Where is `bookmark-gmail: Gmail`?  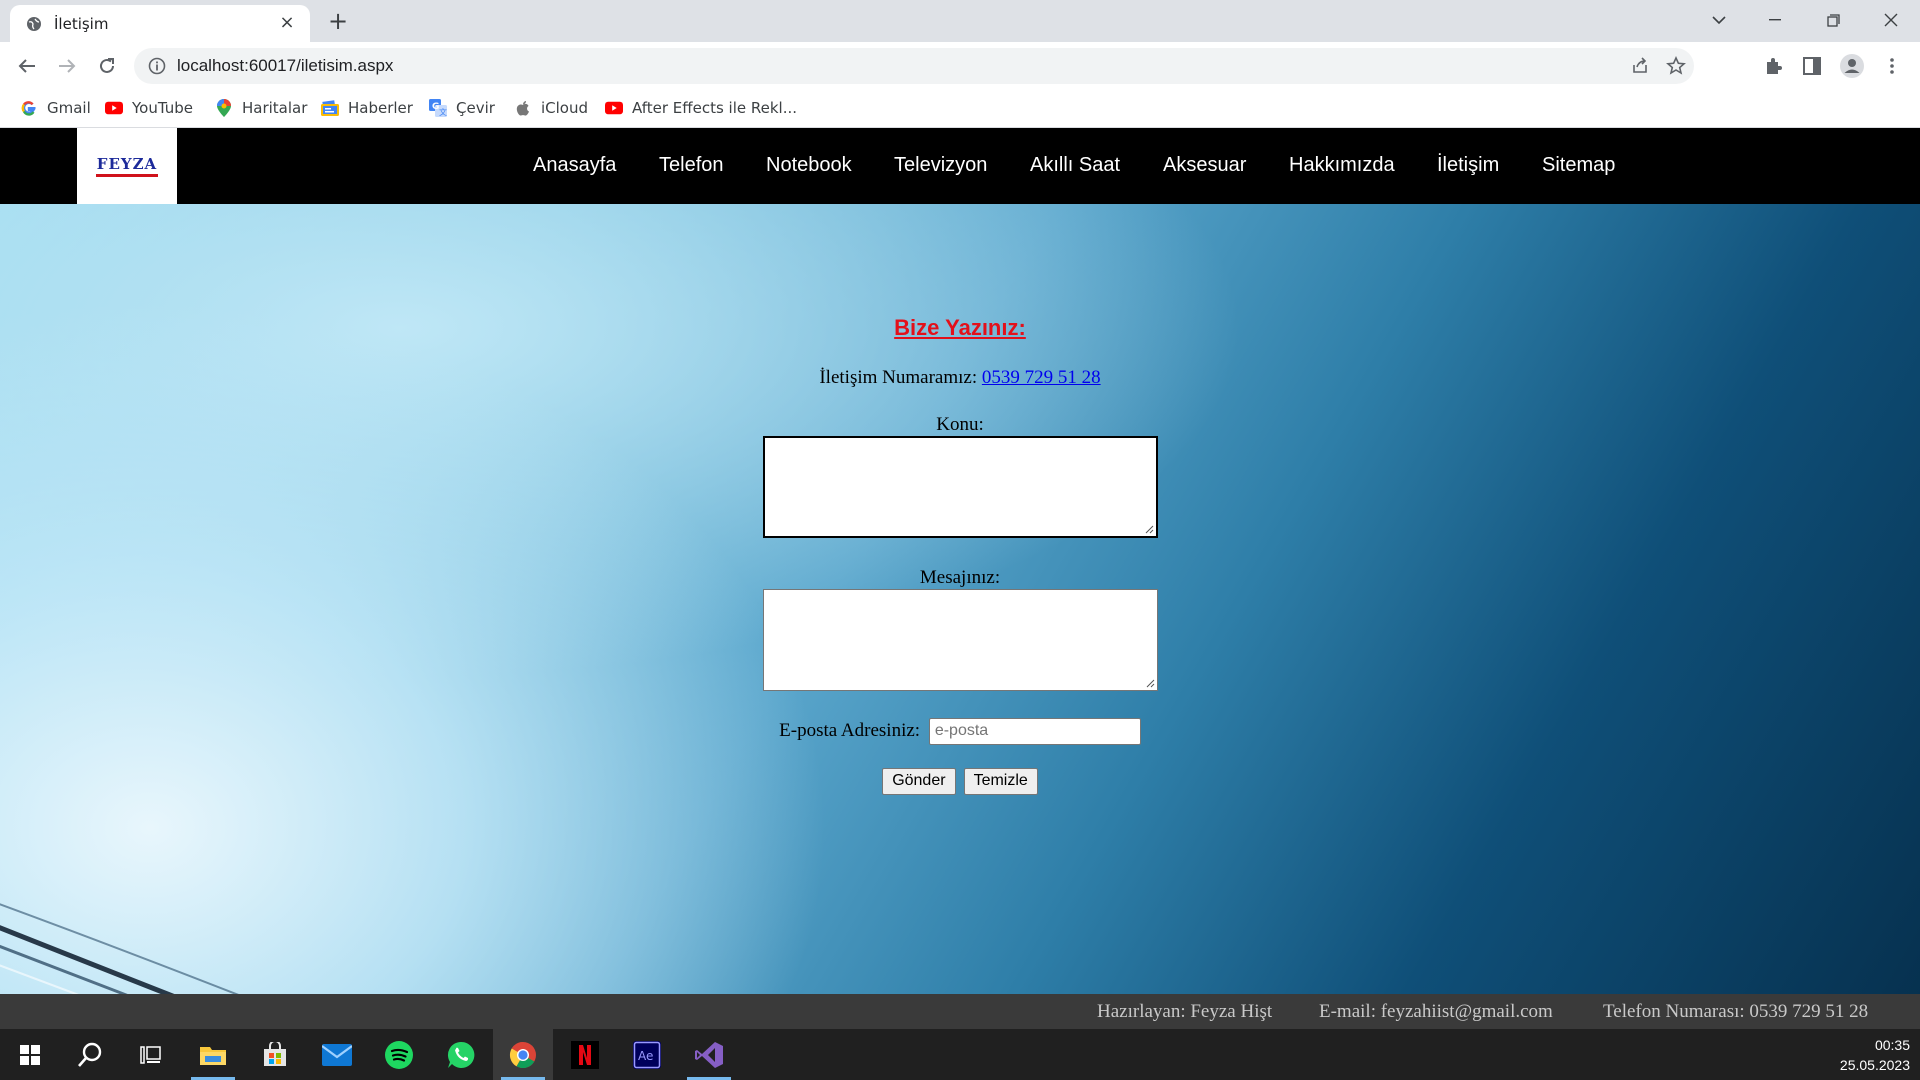 bookmark-gmail: Gmail is located at coordinates (55, 108).